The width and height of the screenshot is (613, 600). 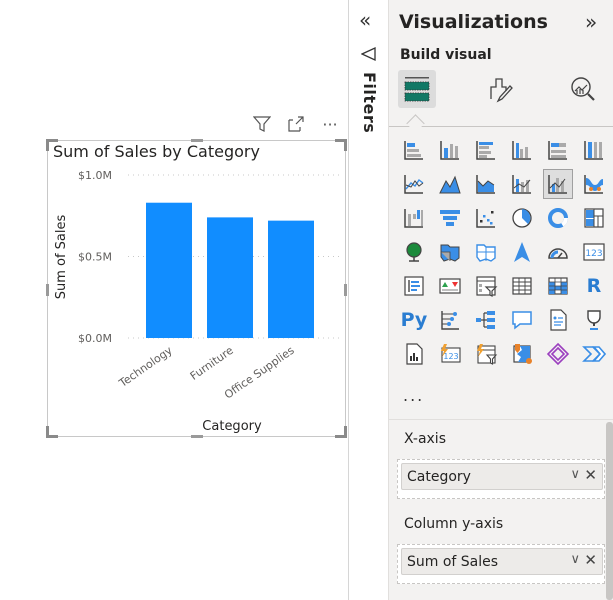 What do you see at coordinates (501, 89) in the screenshot?
I see `format-visual-tab` at bounding box center [501, 89].